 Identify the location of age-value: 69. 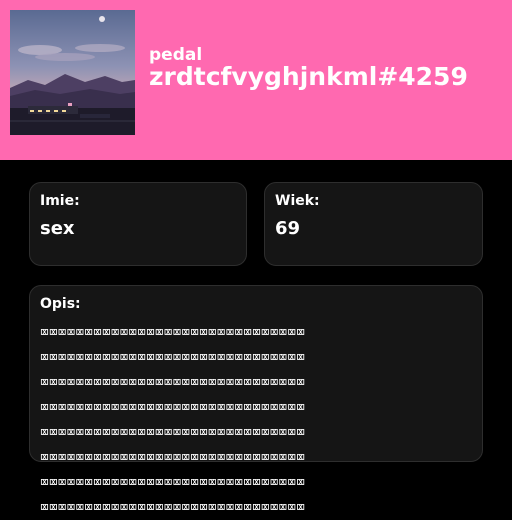
(288, 228).